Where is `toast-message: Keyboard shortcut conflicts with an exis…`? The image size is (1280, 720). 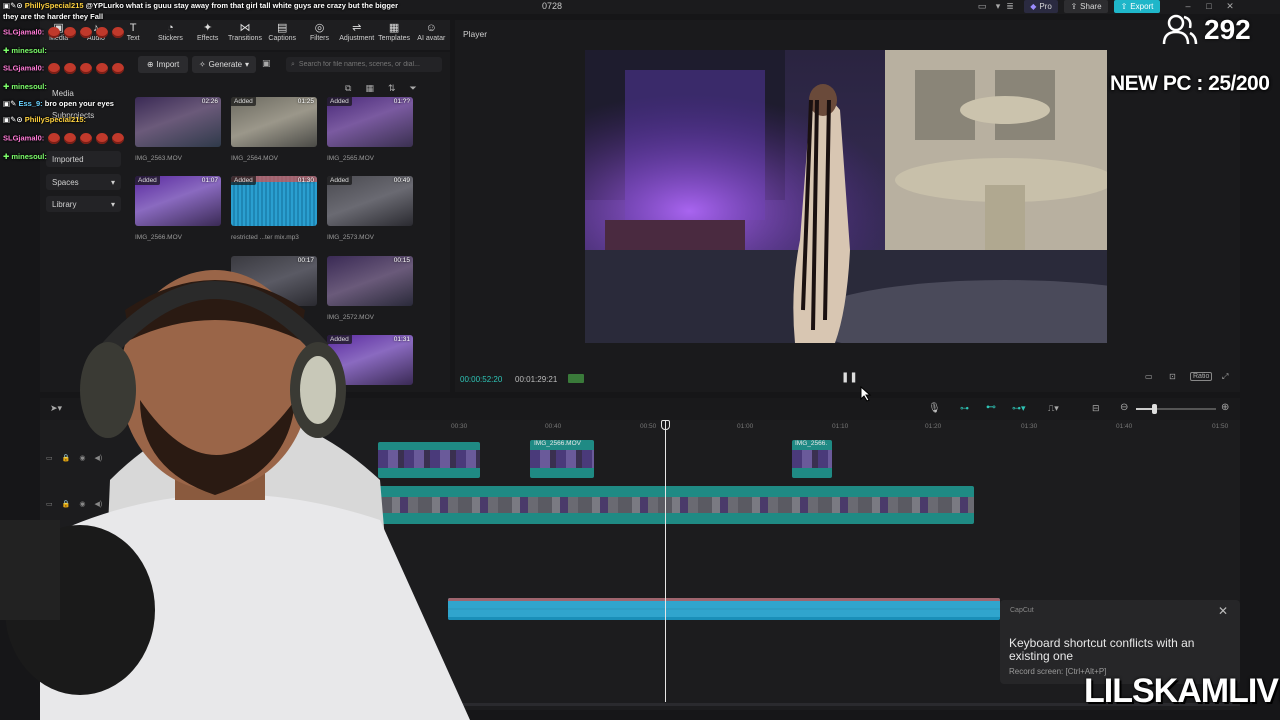 toast-message: Keyboard shortcut conflicts with an exis… is located at coordinates (1102, 649).